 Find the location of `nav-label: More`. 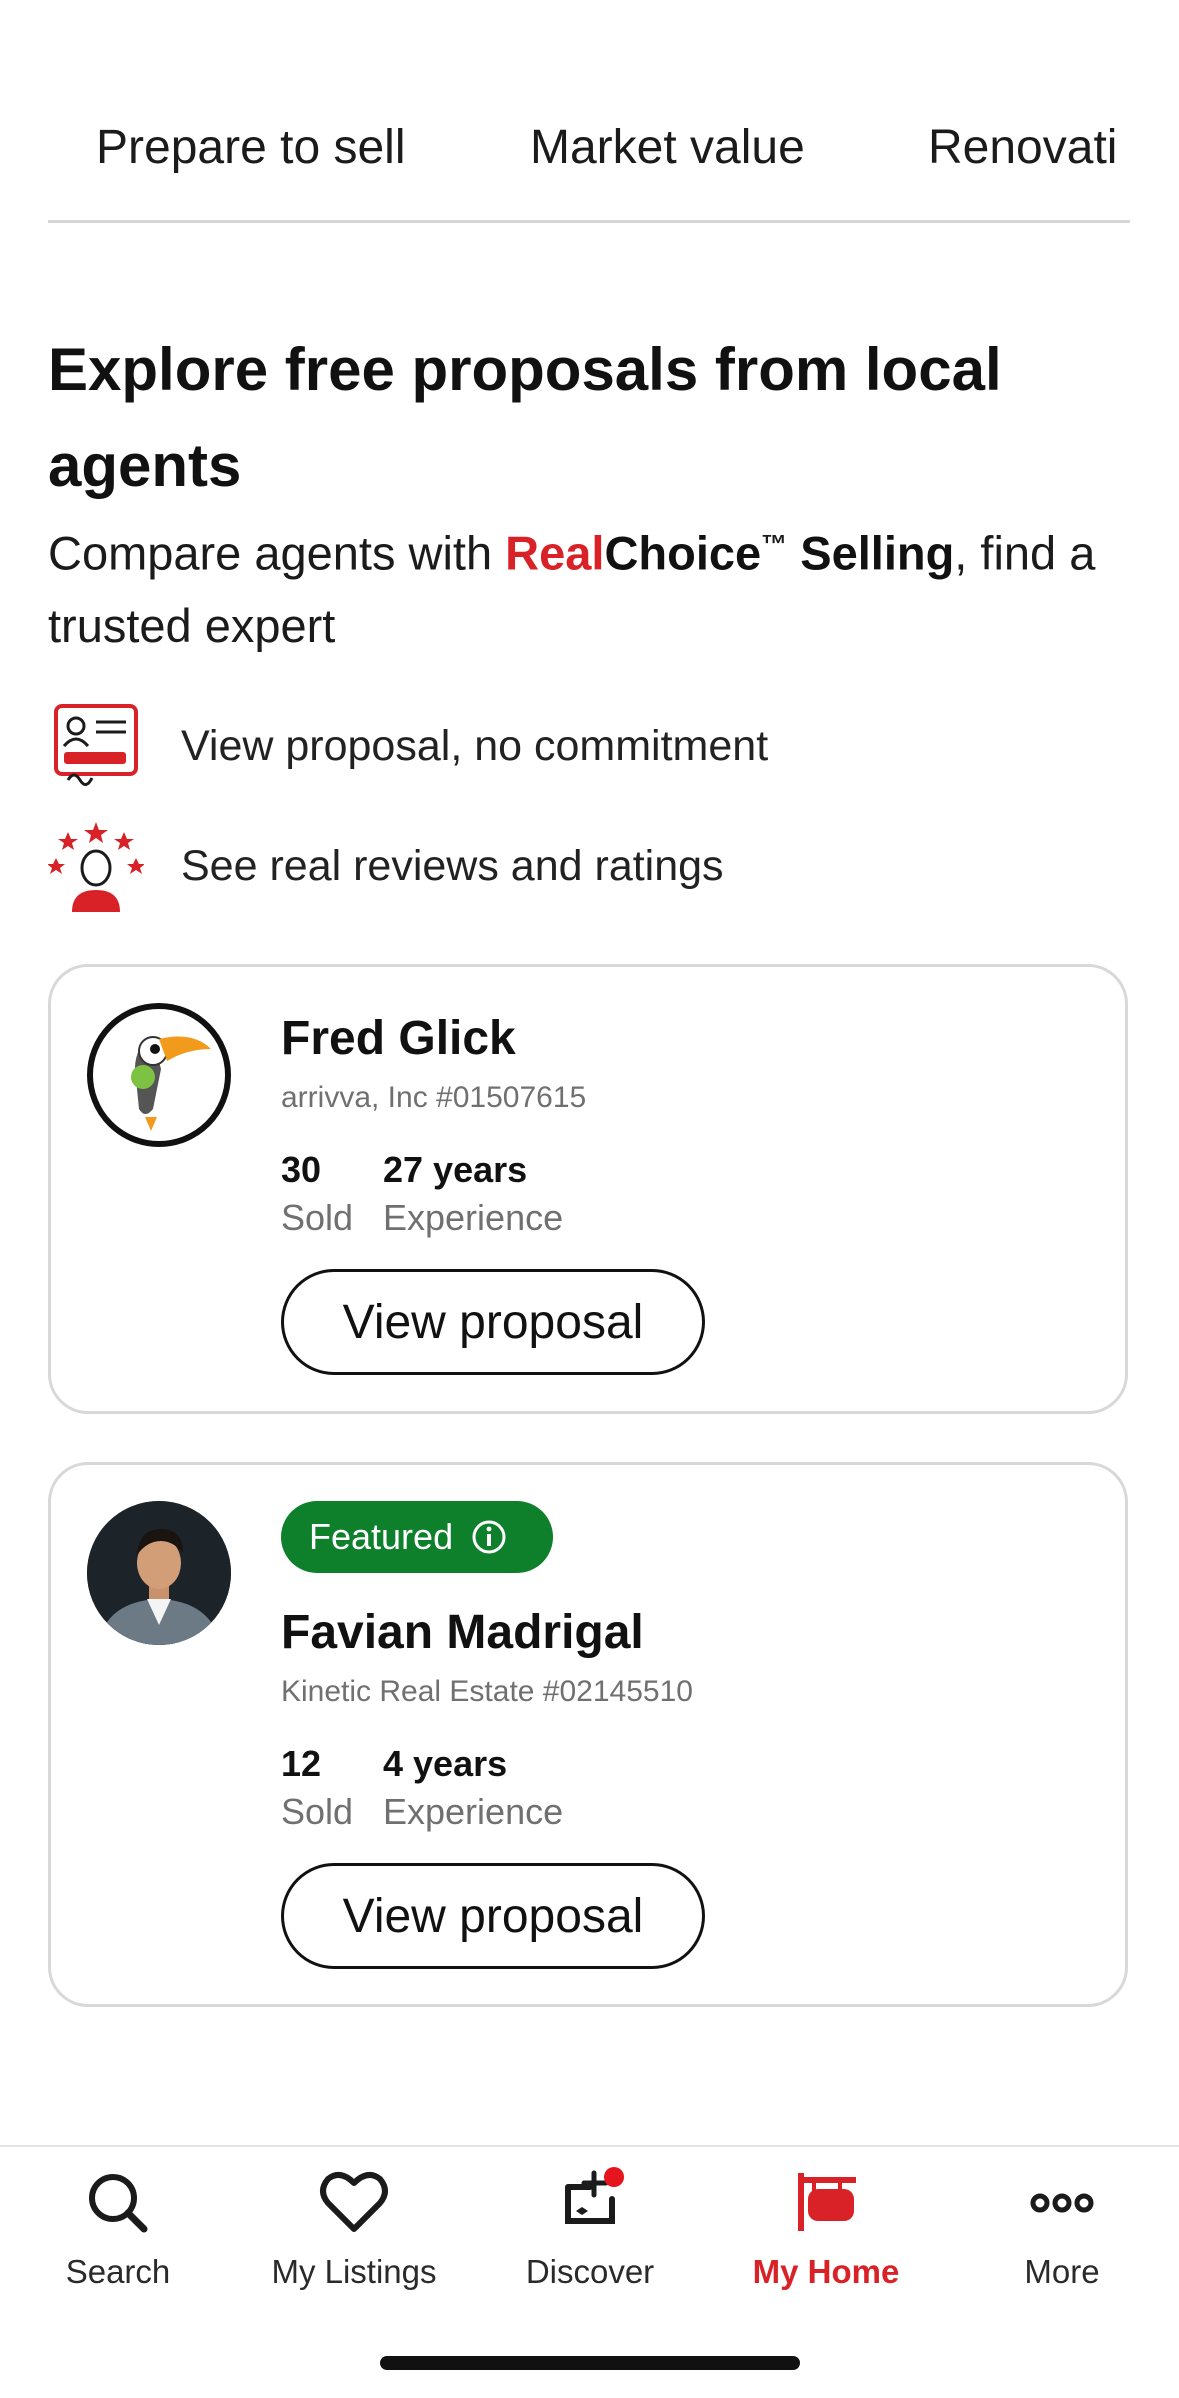

nav-label: More is located at coordinates (1062, 2271).